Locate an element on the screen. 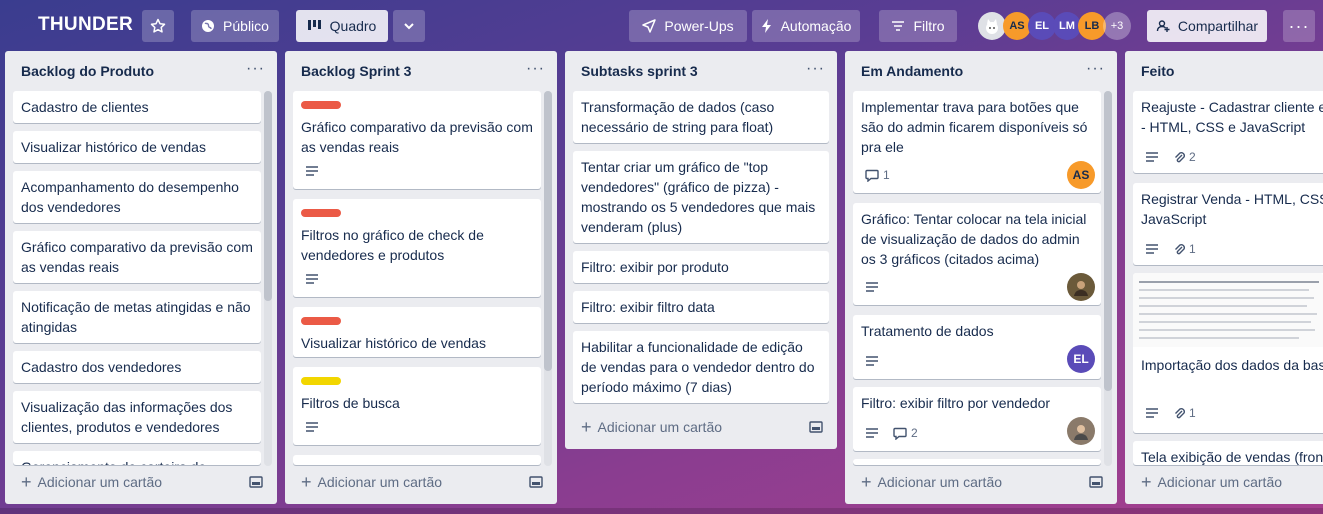  card-title: Tela exibição de vendas (frontend) is located at coordinates (1232, 457).